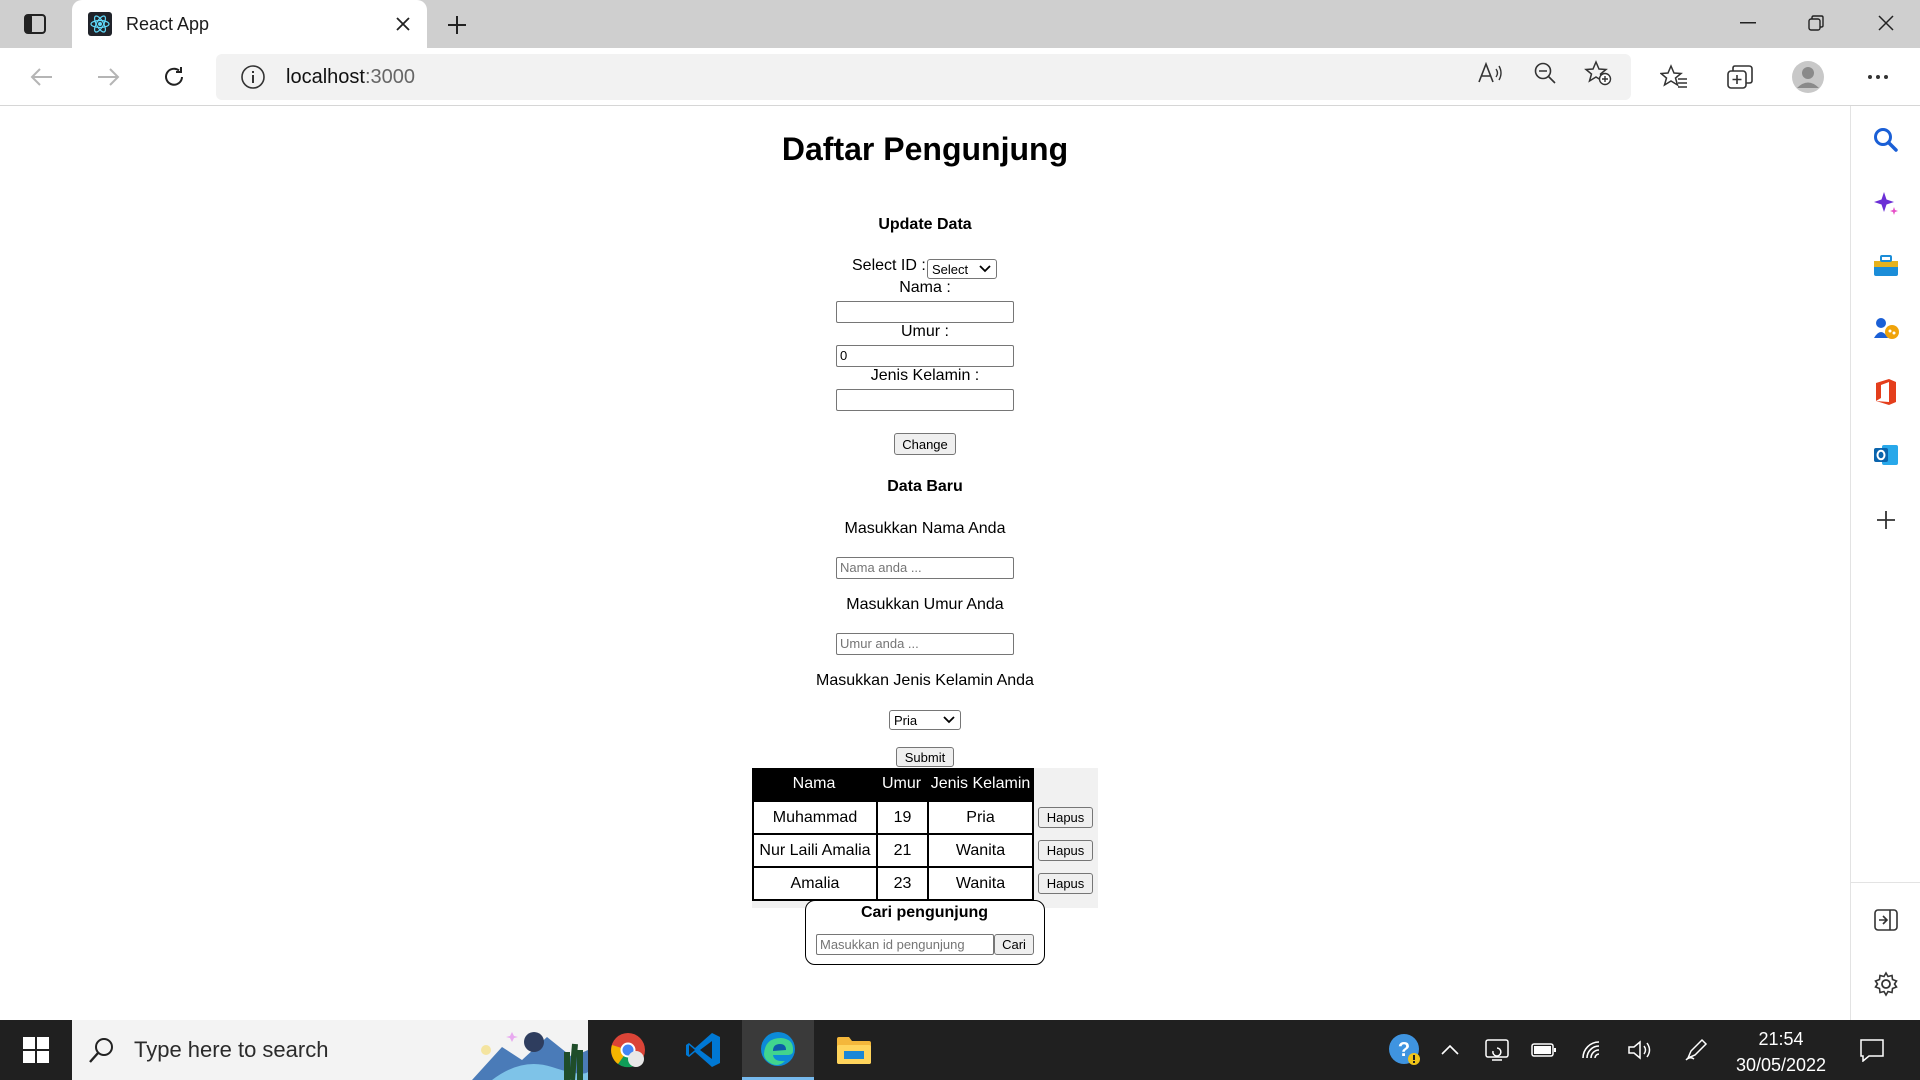 This screenshot has width=1920, height=1080. I want to click on help-icon: ?, so click(1405, 1050).